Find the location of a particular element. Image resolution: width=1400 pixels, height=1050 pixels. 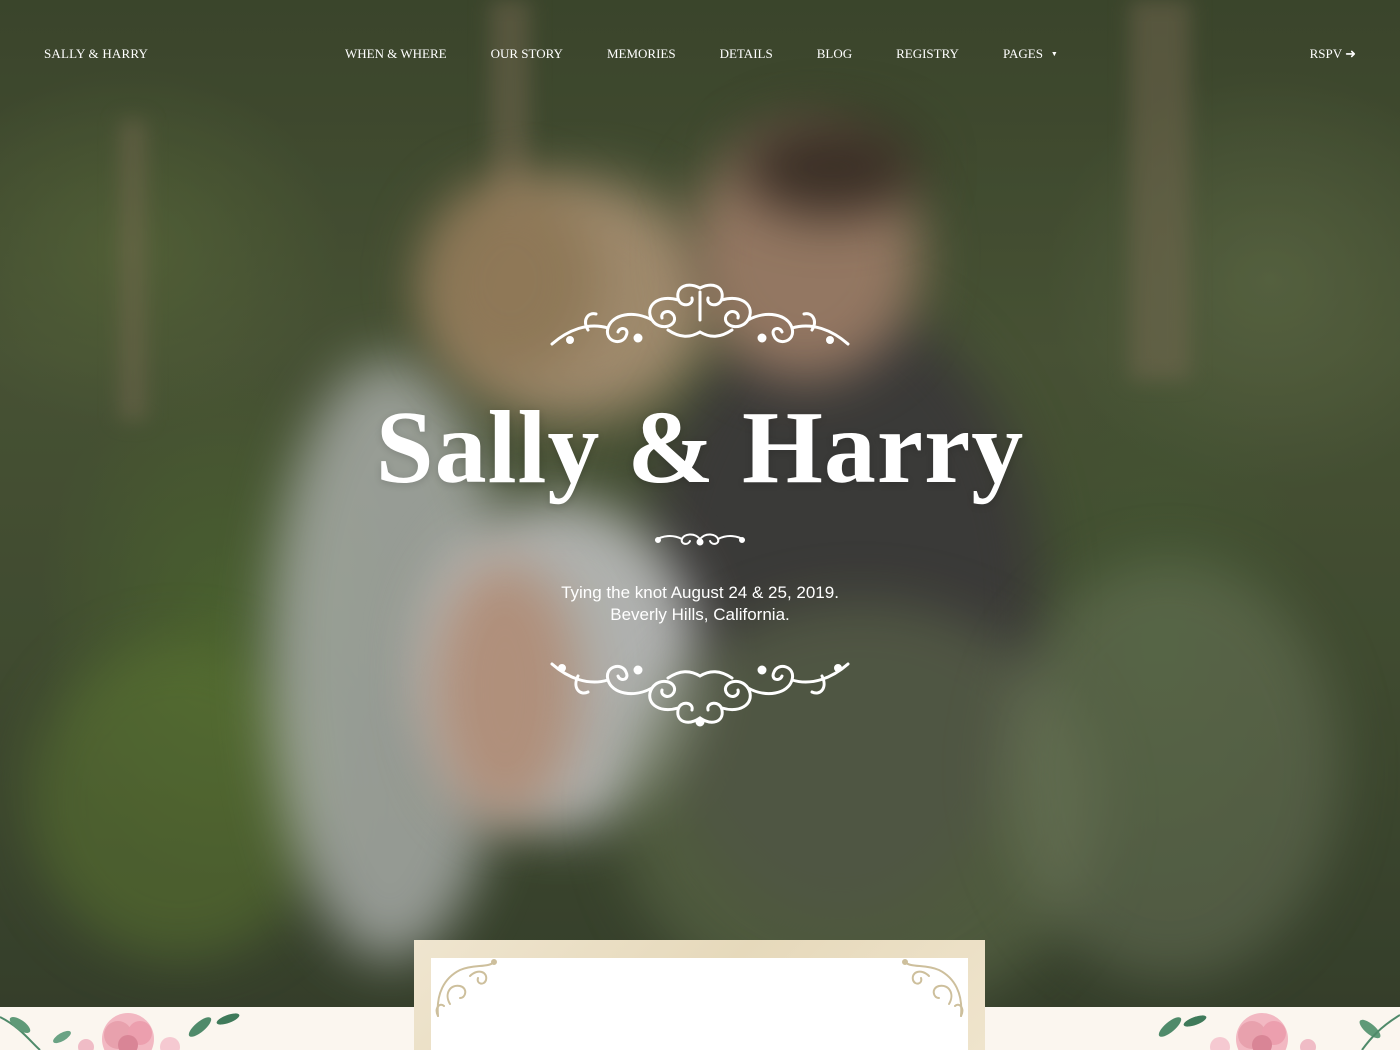

nav-blog: BLOG is located at coordinates (834, 54).